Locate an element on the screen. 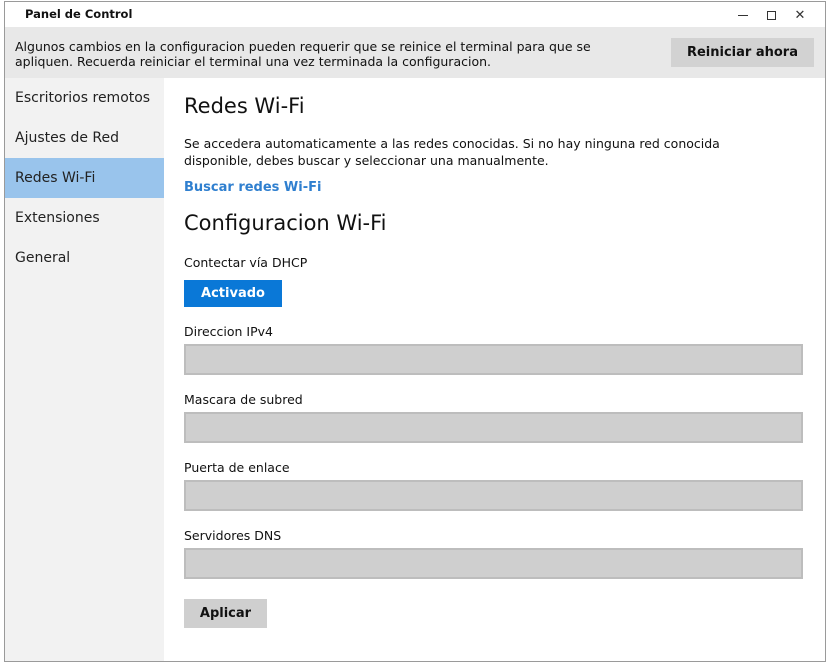 Image resolution: width=828 pixels, height=665 pixels. sidebar-item-label: Escritorios remotos is located at coordinates (83, 98).